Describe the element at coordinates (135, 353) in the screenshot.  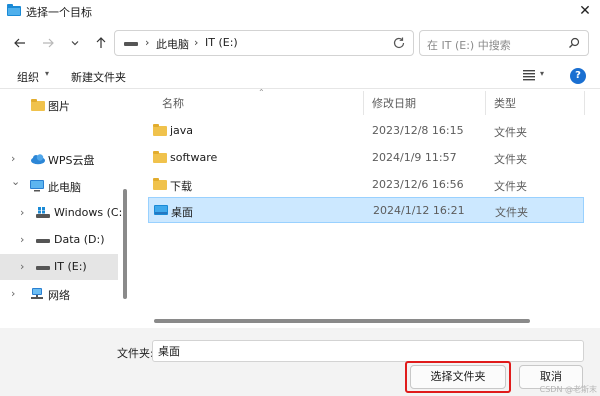
I see `folder-label: 文件夹:` at that location.